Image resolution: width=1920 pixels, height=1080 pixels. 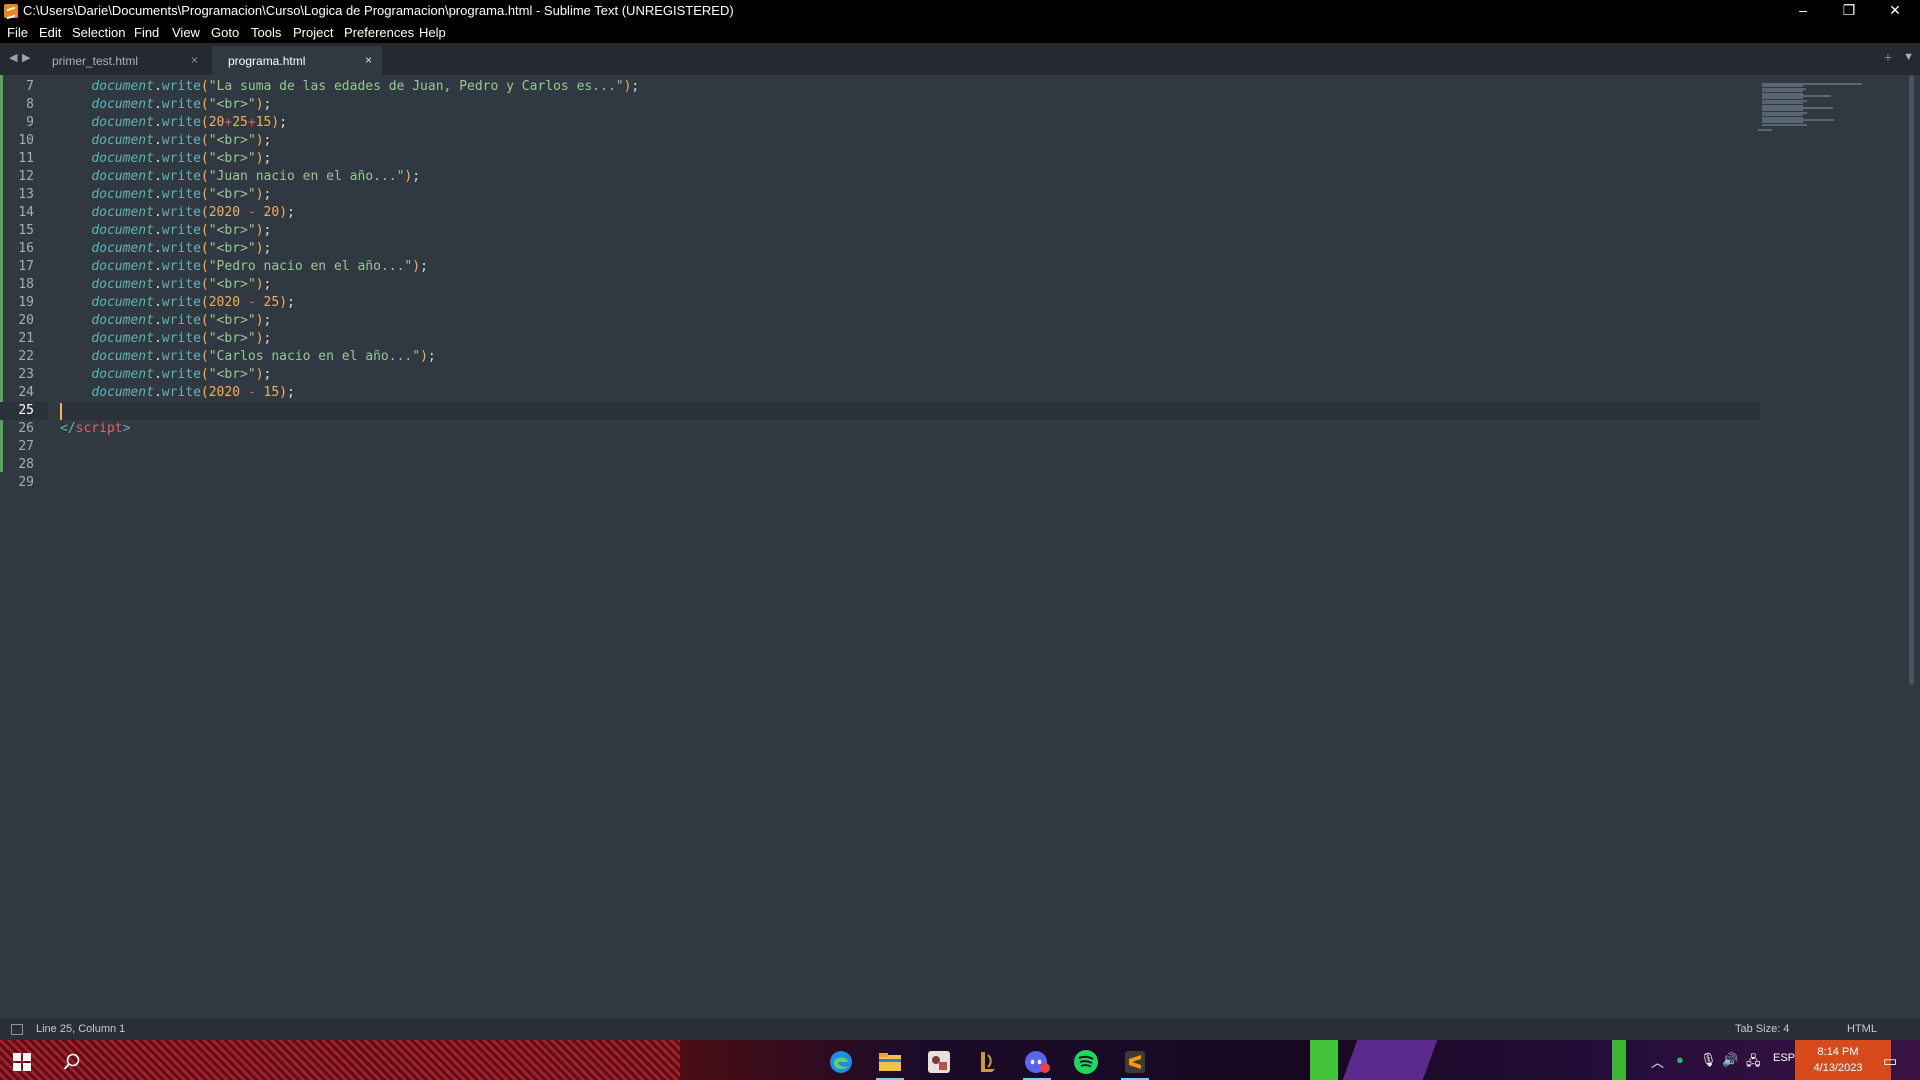 What do you see at coordinates (960, 1029) in the screenshot?
I see `status-bar: Line 25, Column 1 Tab Size: 4 HTML` at bounding box center [960, 1029].